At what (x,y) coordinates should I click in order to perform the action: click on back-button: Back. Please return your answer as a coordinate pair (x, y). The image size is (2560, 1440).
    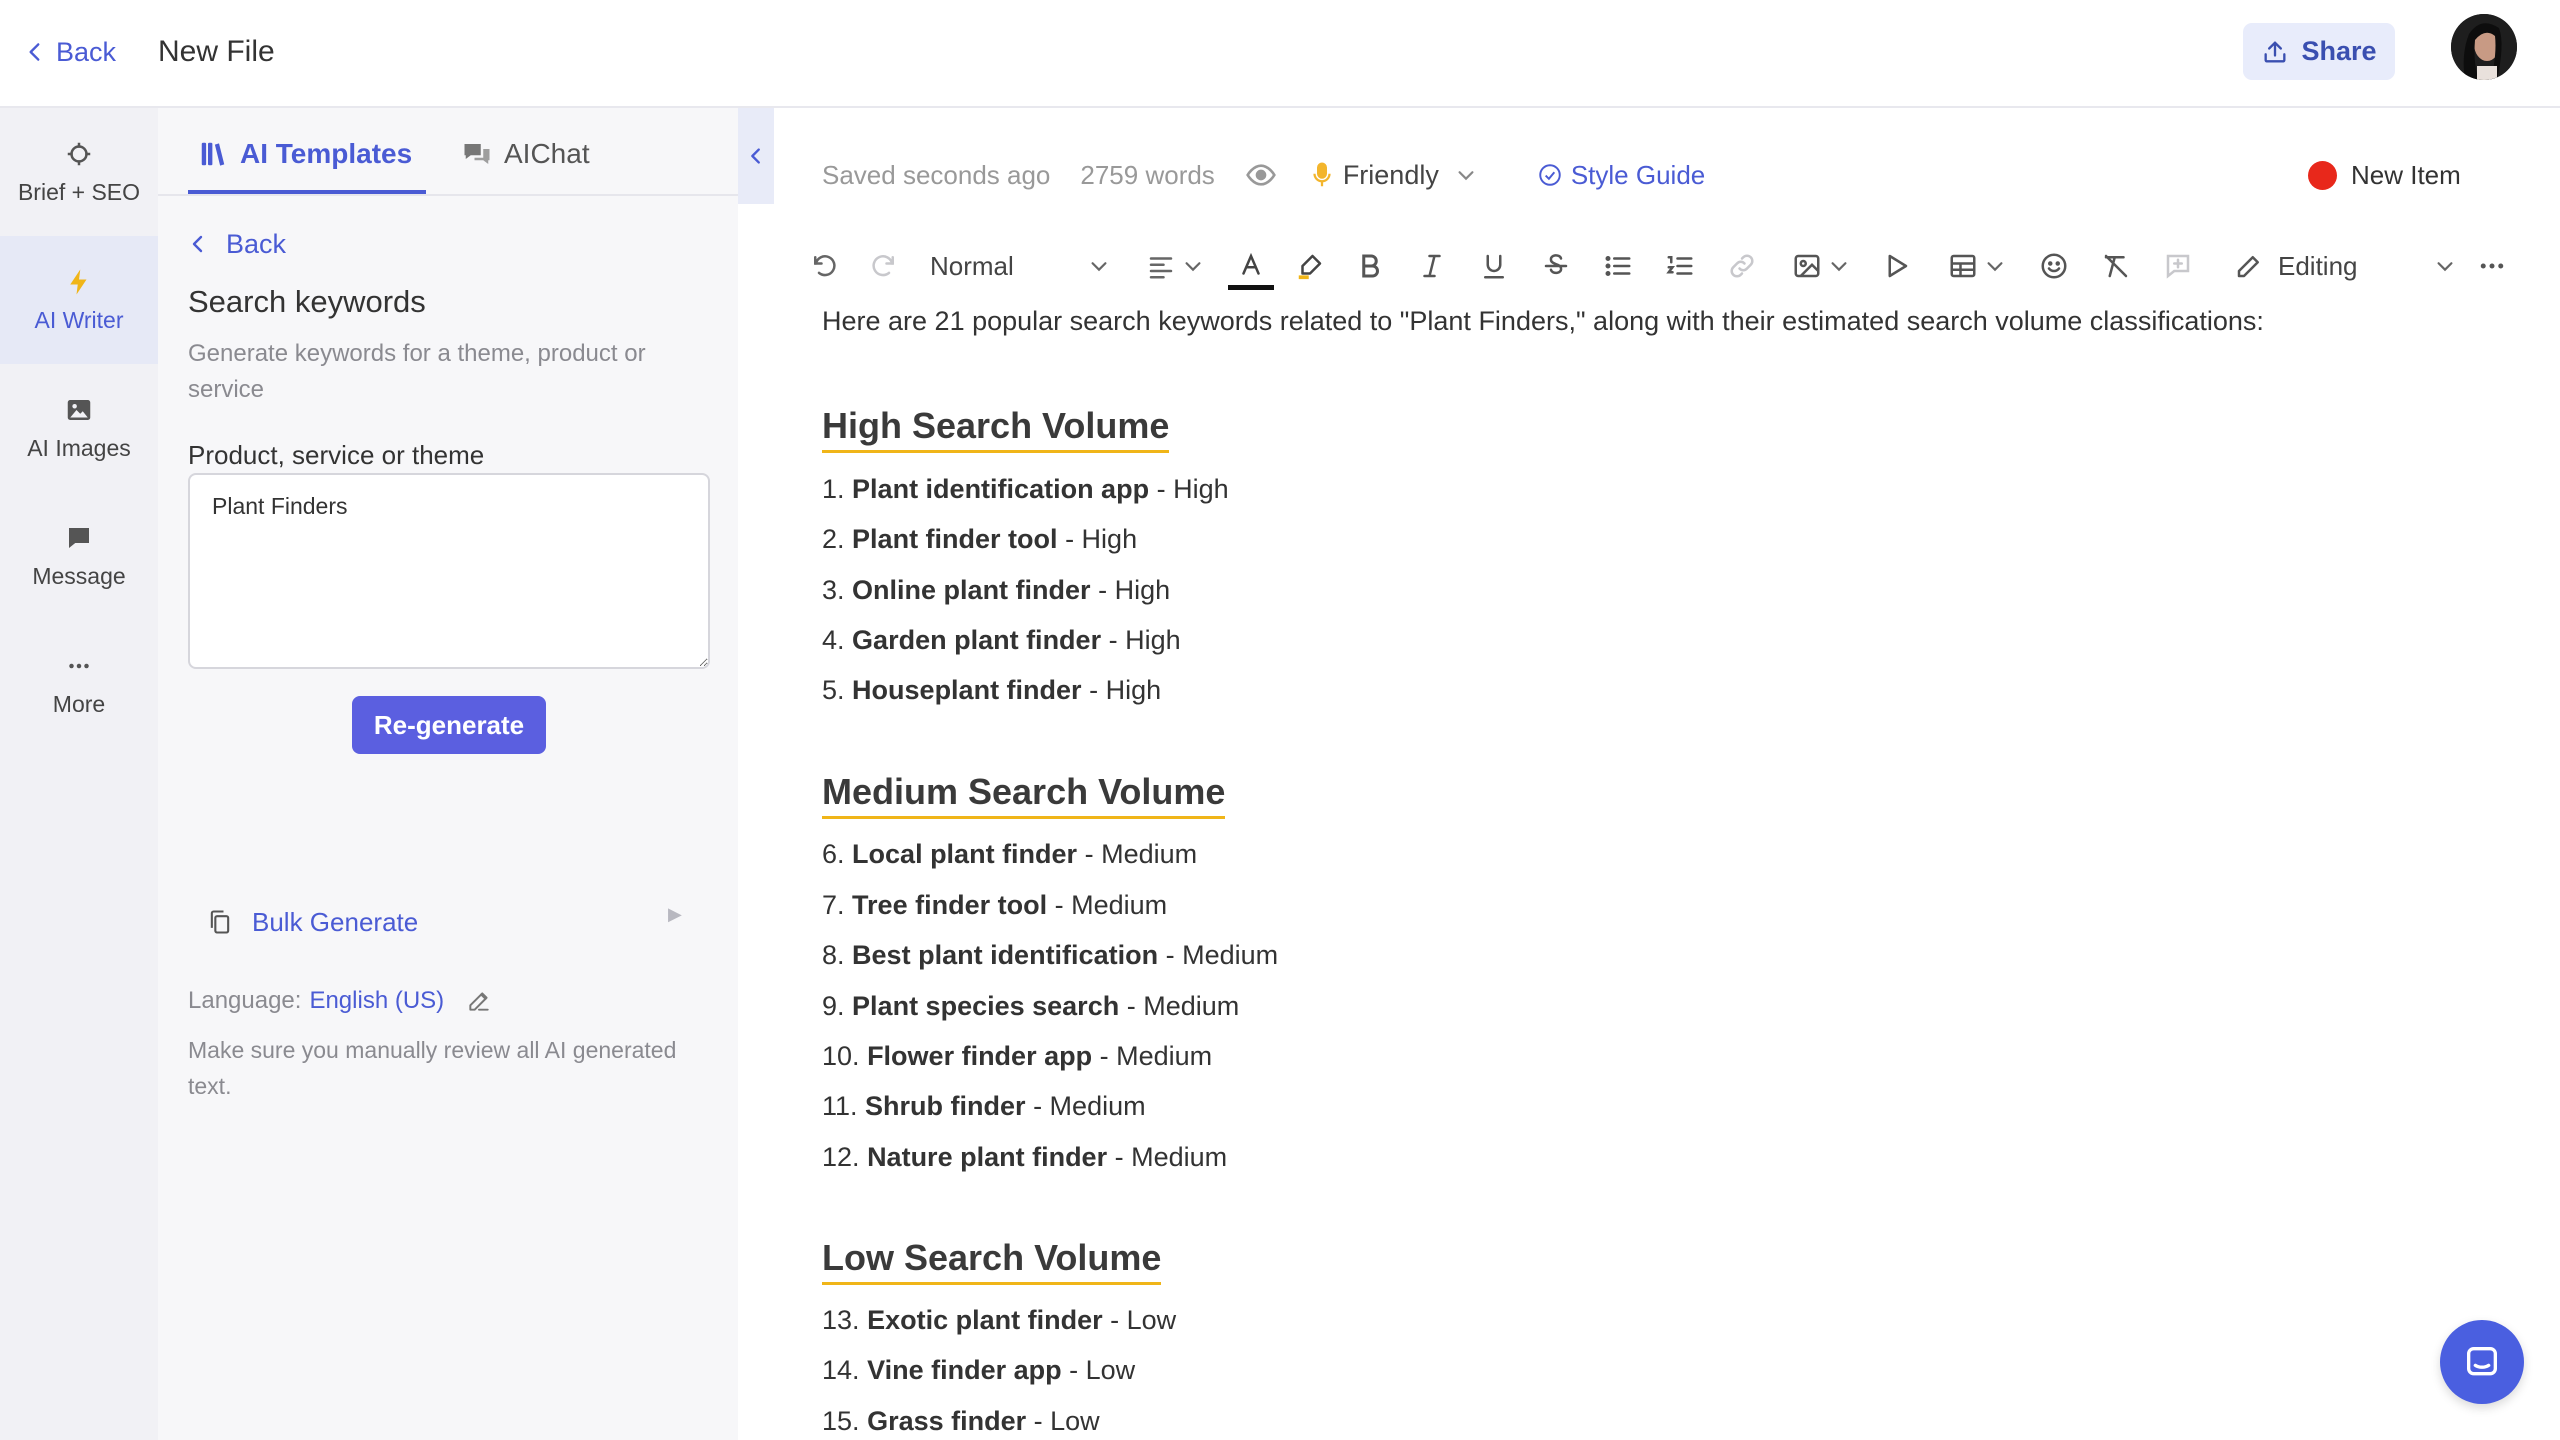
    Looking at the image, I should click on (69, 52).